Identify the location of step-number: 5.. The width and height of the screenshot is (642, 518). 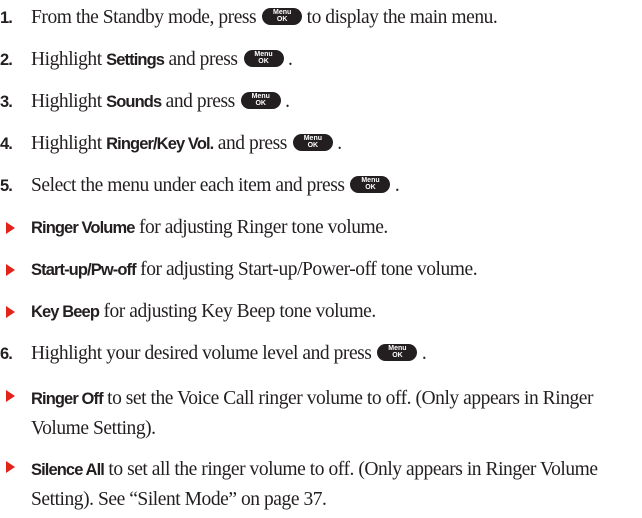
(6, 186).